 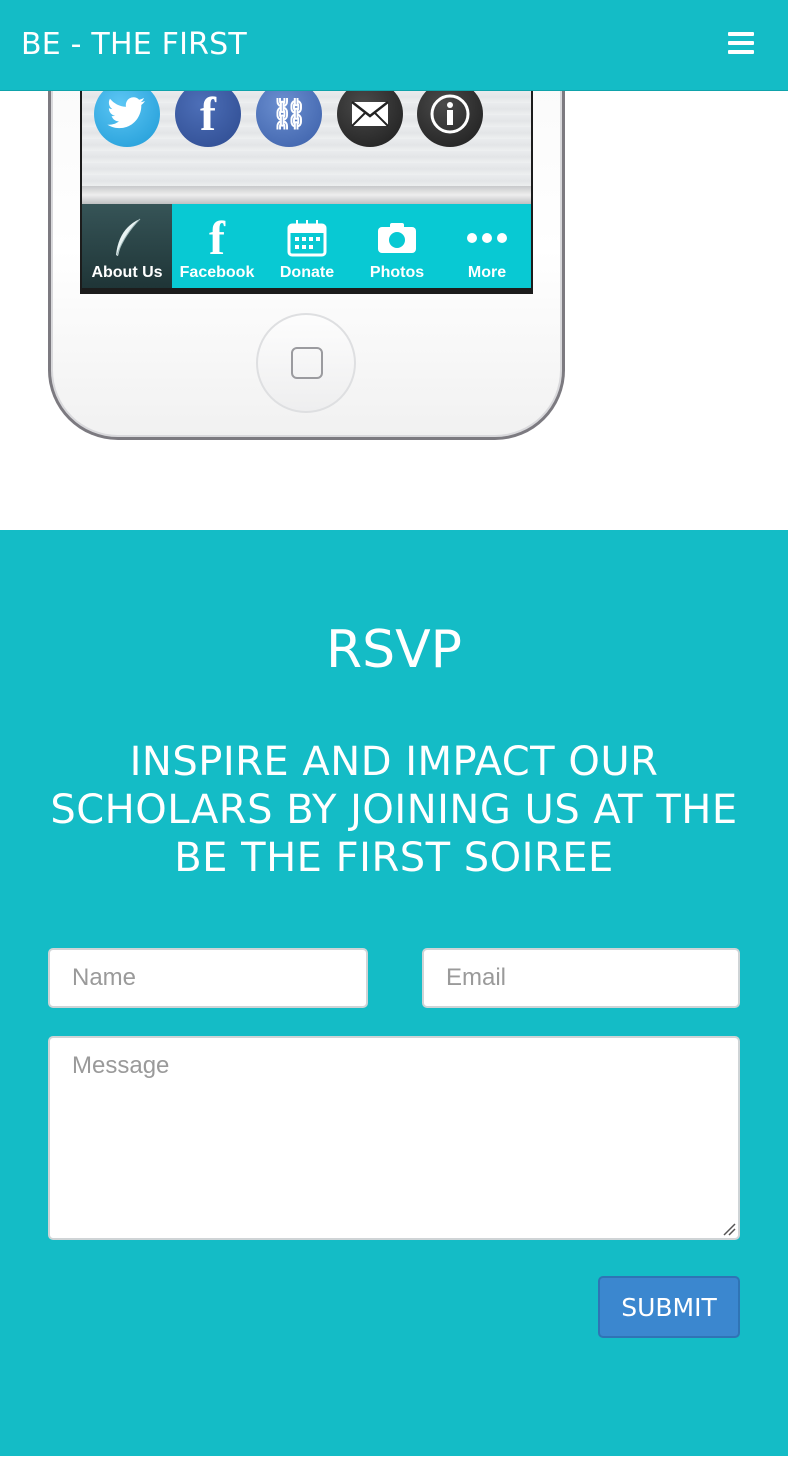 I want to click on app-tab-bar: About Us f Facebook Donate Photos More, so click(x=306, y=246).